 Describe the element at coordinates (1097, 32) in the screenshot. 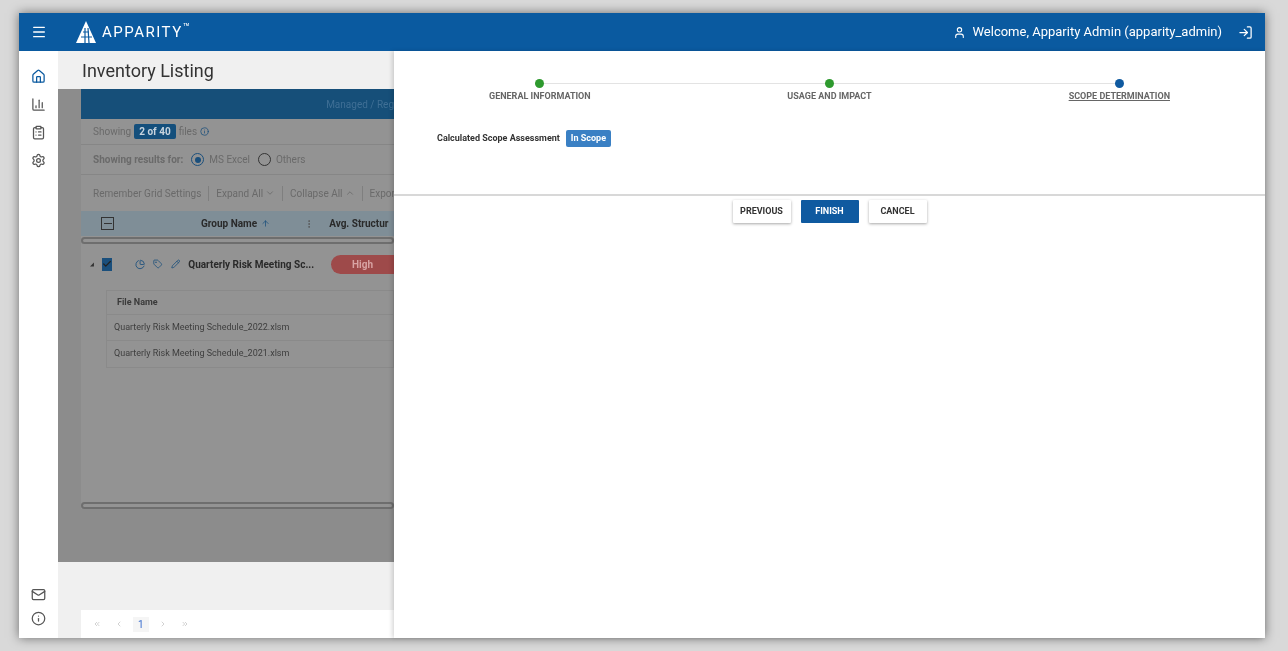

I see `welcome-text: Welcome, Apparity Admin (apparity_admin)` at that location.